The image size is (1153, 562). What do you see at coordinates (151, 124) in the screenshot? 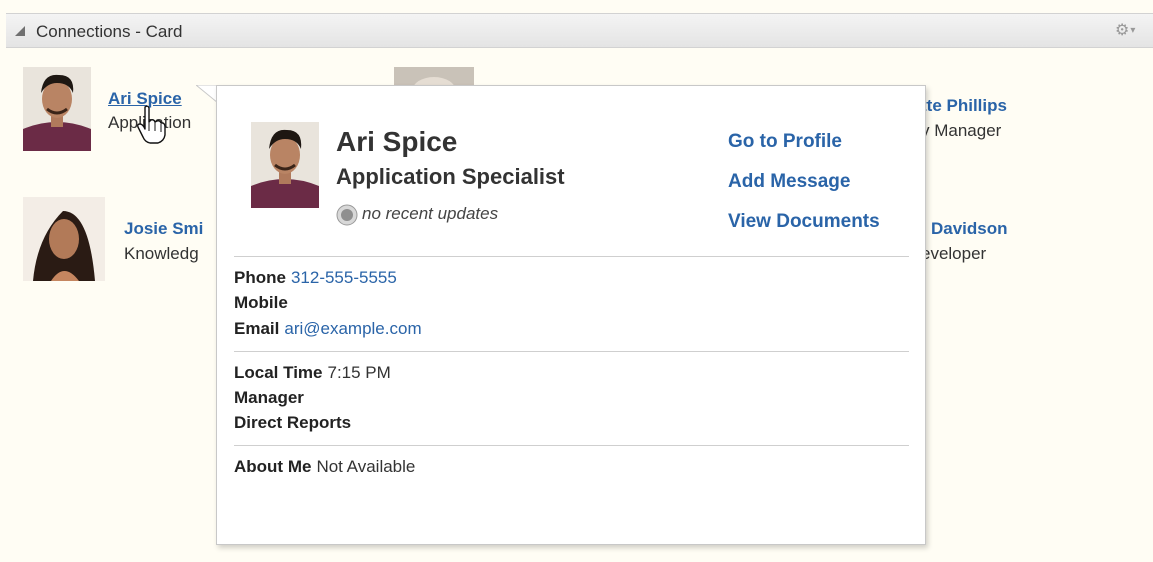
I see `hand-cursor-icon` at bounding box center [151, 124].